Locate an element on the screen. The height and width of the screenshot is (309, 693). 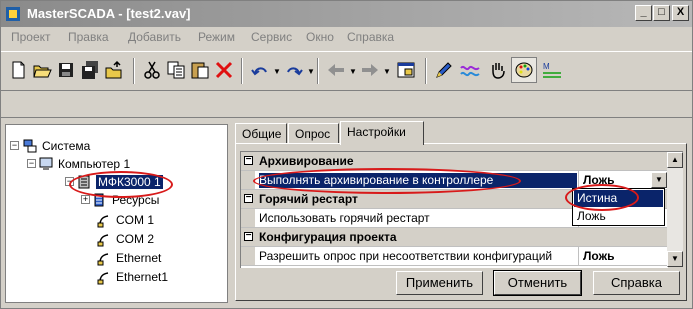
tree-label-computer: Компьютер 1 is located at coordinates (94, 164).